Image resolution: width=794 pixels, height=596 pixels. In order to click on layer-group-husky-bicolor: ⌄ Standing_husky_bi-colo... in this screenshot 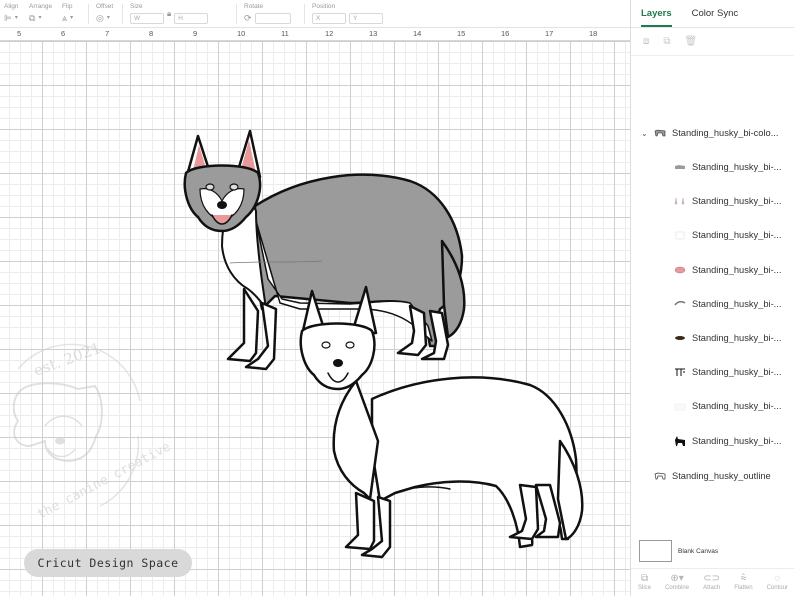, I will do `click(712, 133)`.